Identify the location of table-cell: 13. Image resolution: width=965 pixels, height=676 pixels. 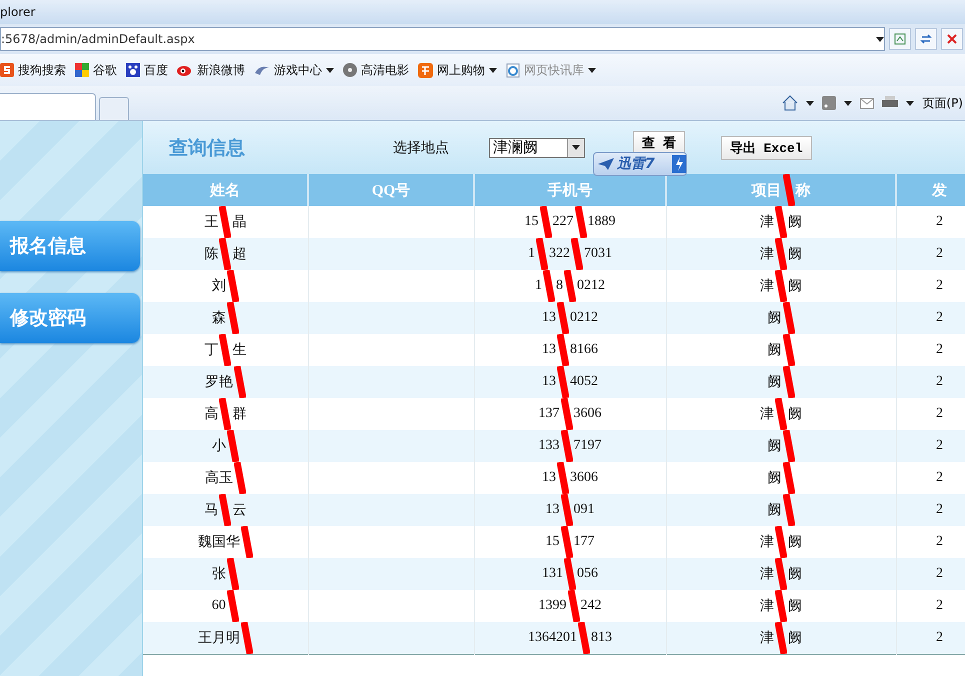
(549, 318).